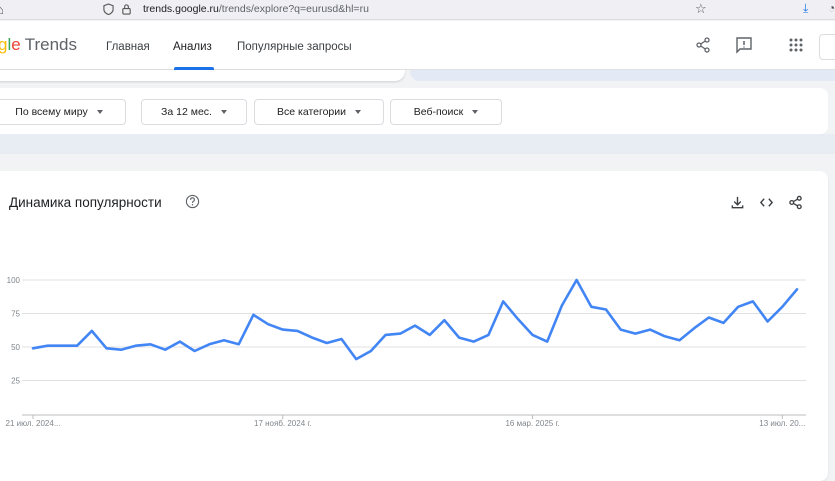  Describe the element at coordinates (446, 112) in the screenshot. I see `search-type-filter: Веб-поиск` at that location.